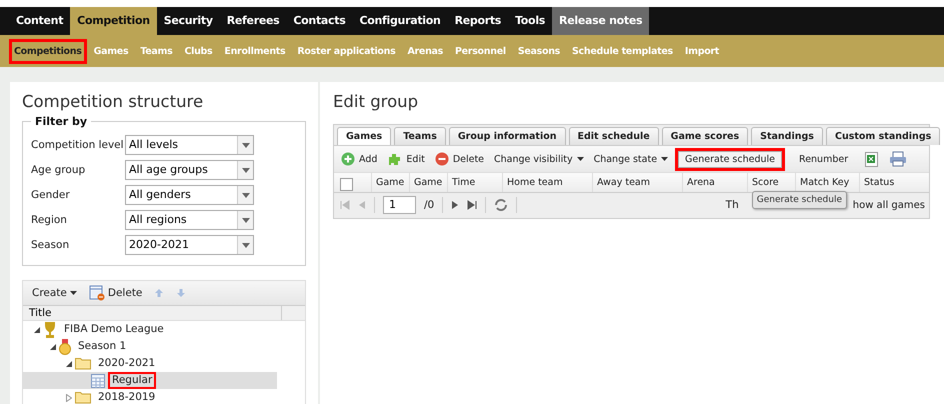  I want to click on panel-title: Competition structure, so click(113, 101).